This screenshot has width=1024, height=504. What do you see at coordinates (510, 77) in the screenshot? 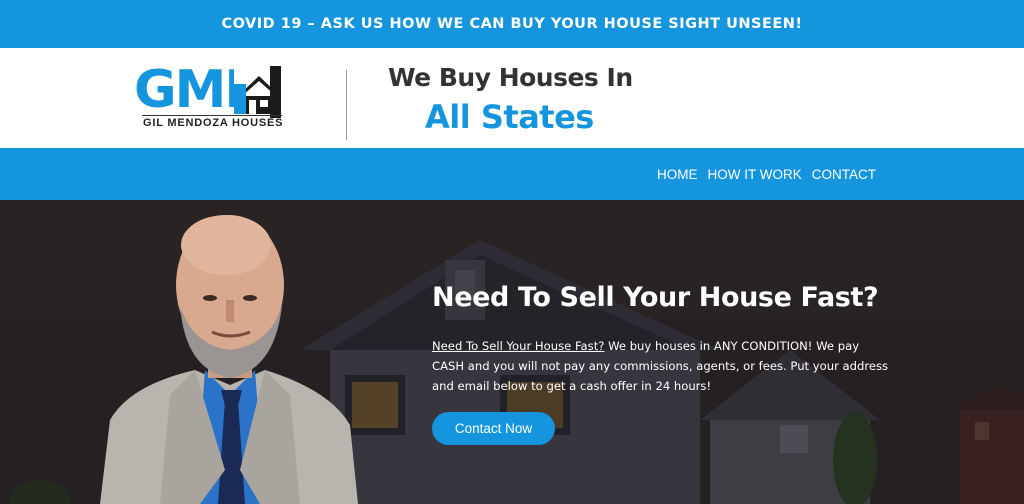
I see `tagline-line1: We Buy Houses In` at bounding box center [510, 77].